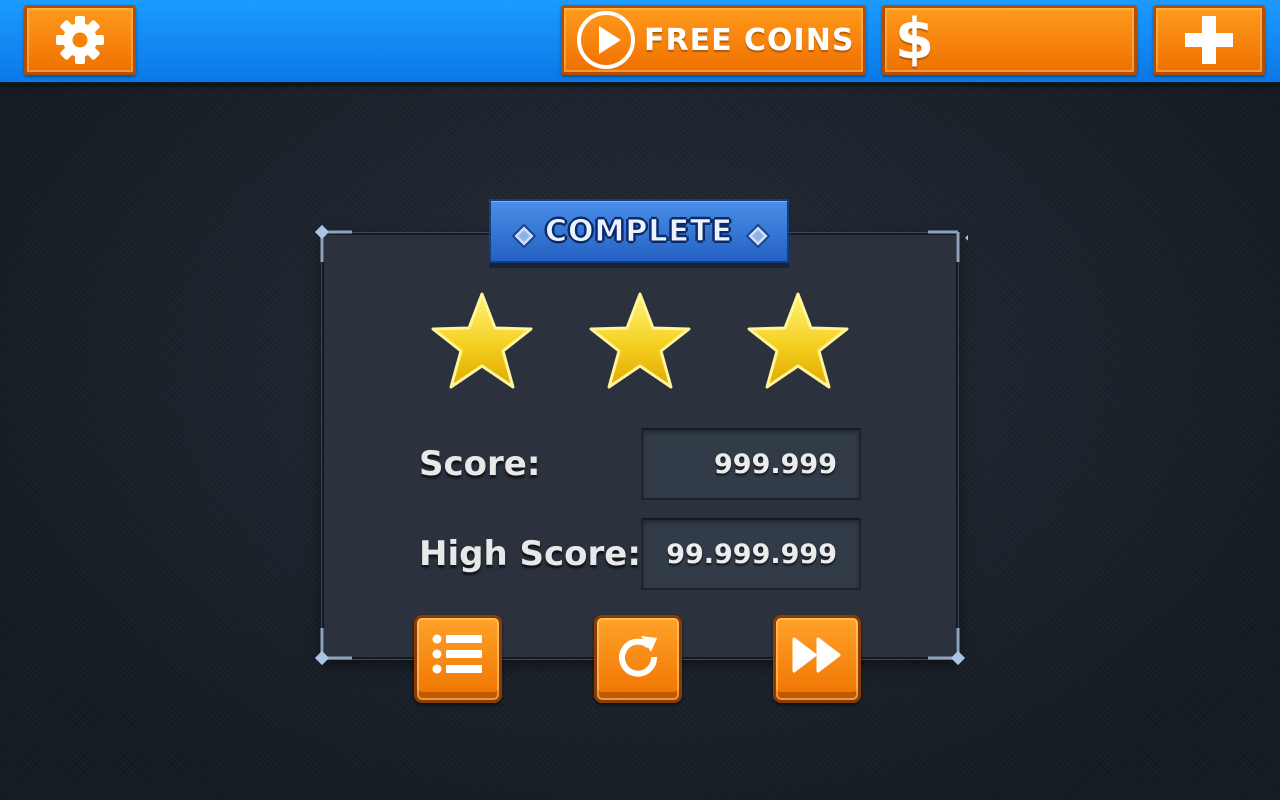 The image size is (1280, 800). I want to click on complete-banner: COMPLETE, so click(639, 231).